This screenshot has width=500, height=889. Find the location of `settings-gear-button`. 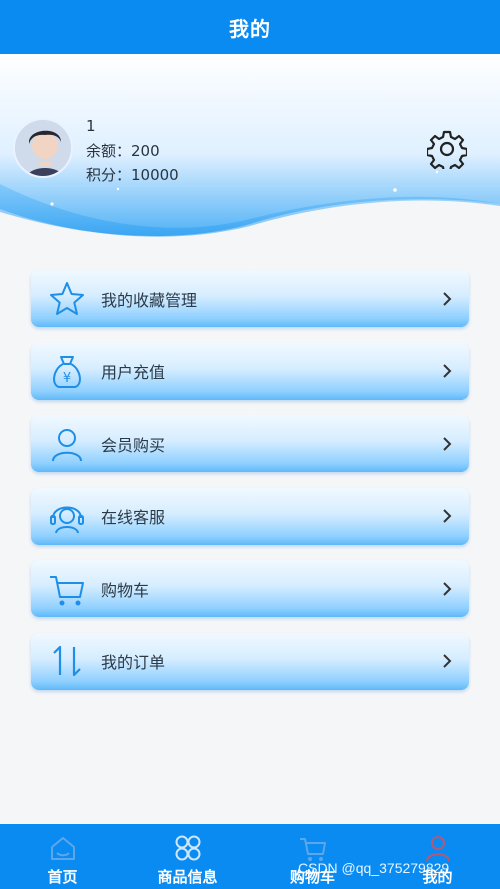

settings-gear-button is located at coordinates (447, 149).